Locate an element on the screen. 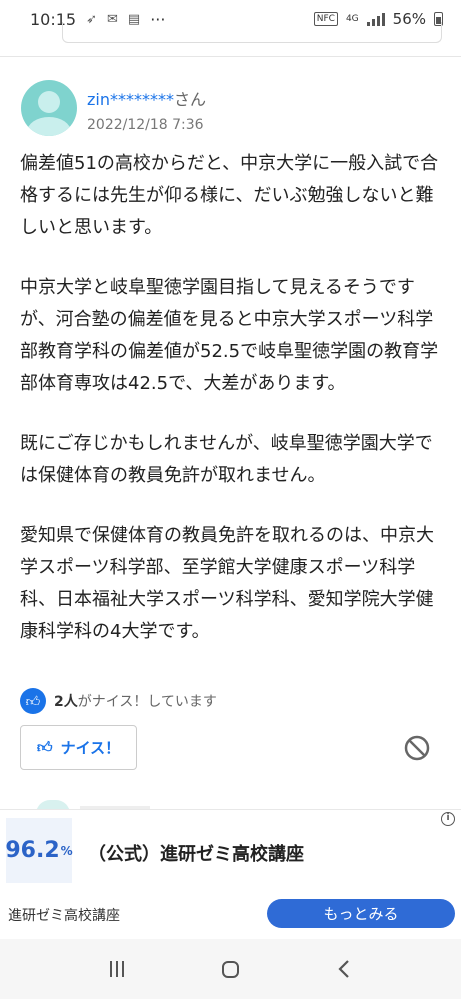 The width and height of the screenshot is (461, 999). ad-thumb-unit: % is located at coordinates (66, 850).